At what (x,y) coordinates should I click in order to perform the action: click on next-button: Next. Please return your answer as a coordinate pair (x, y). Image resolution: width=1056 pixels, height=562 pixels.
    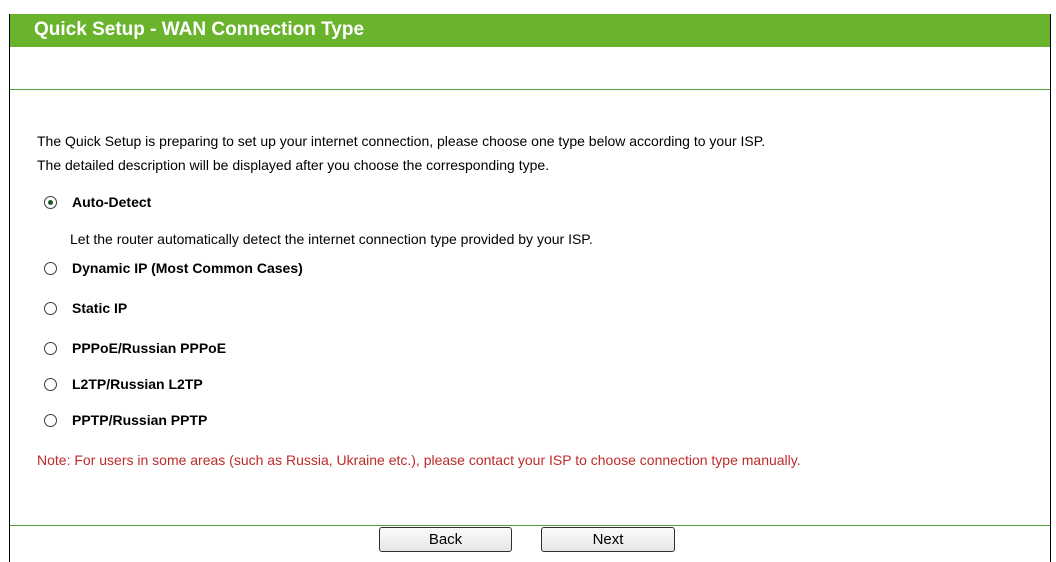
    Looking at the image, I should click on (608, 539).